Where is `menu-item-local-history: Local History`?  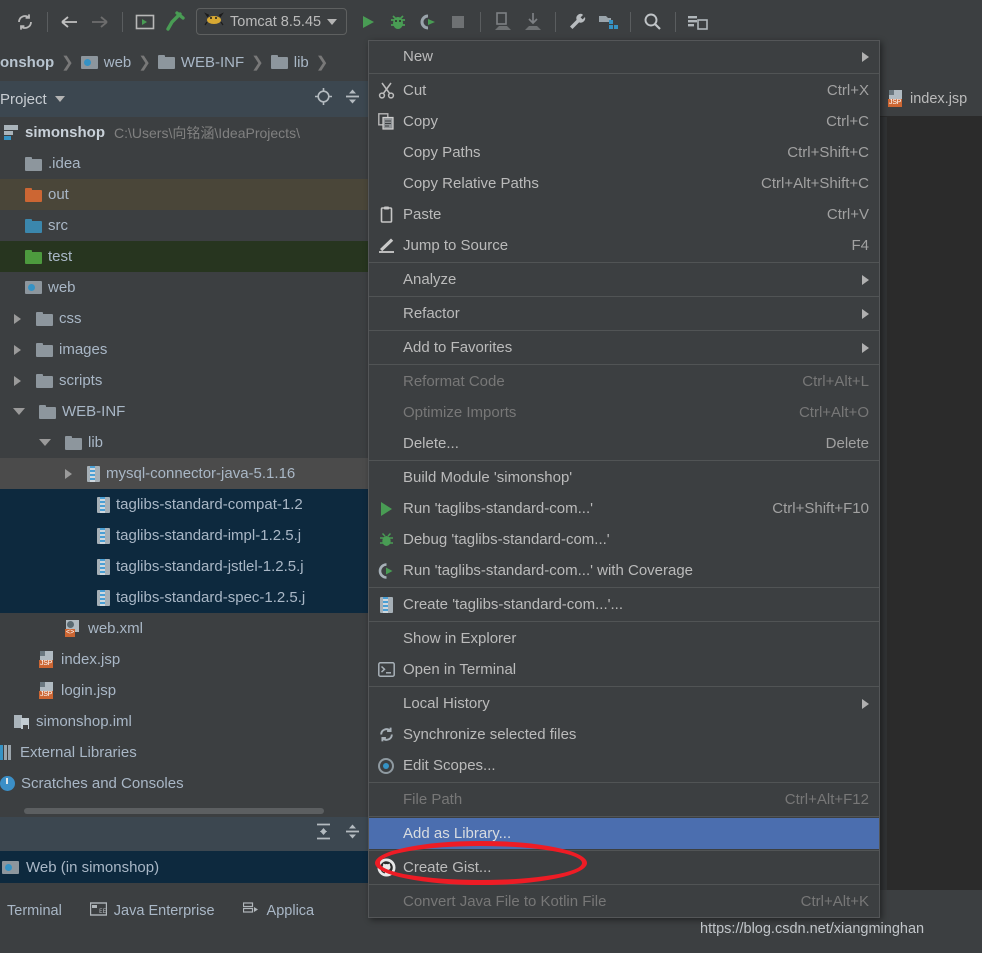
menu-item-local-history: Local History is located at coordinates (624, 703).